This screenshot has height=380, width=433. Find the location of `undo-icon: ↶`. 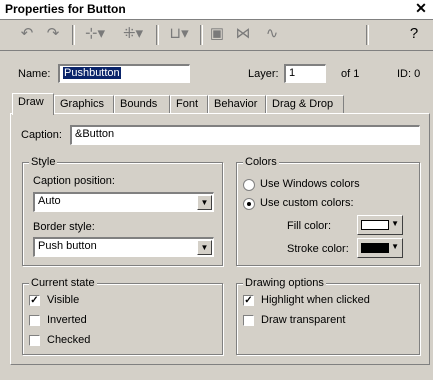

undo-icon: ↶ is located at coordinates (27, 34).